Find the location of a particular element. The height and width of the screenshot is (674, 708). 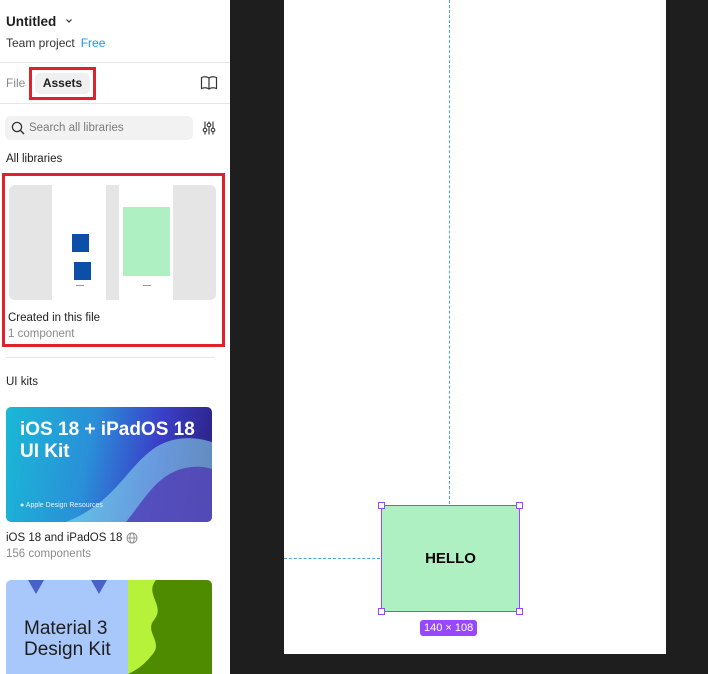

ios-kit-name: iOS 18 and iPadOS 18 is located at coordinates (72, 538).